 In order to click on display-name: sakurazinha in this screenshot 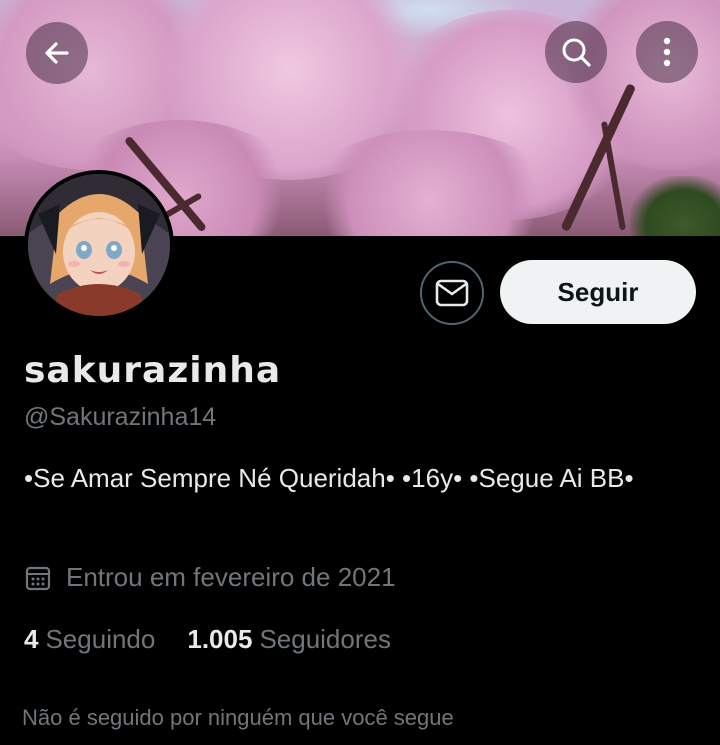, I will do `click(153, 370)`.